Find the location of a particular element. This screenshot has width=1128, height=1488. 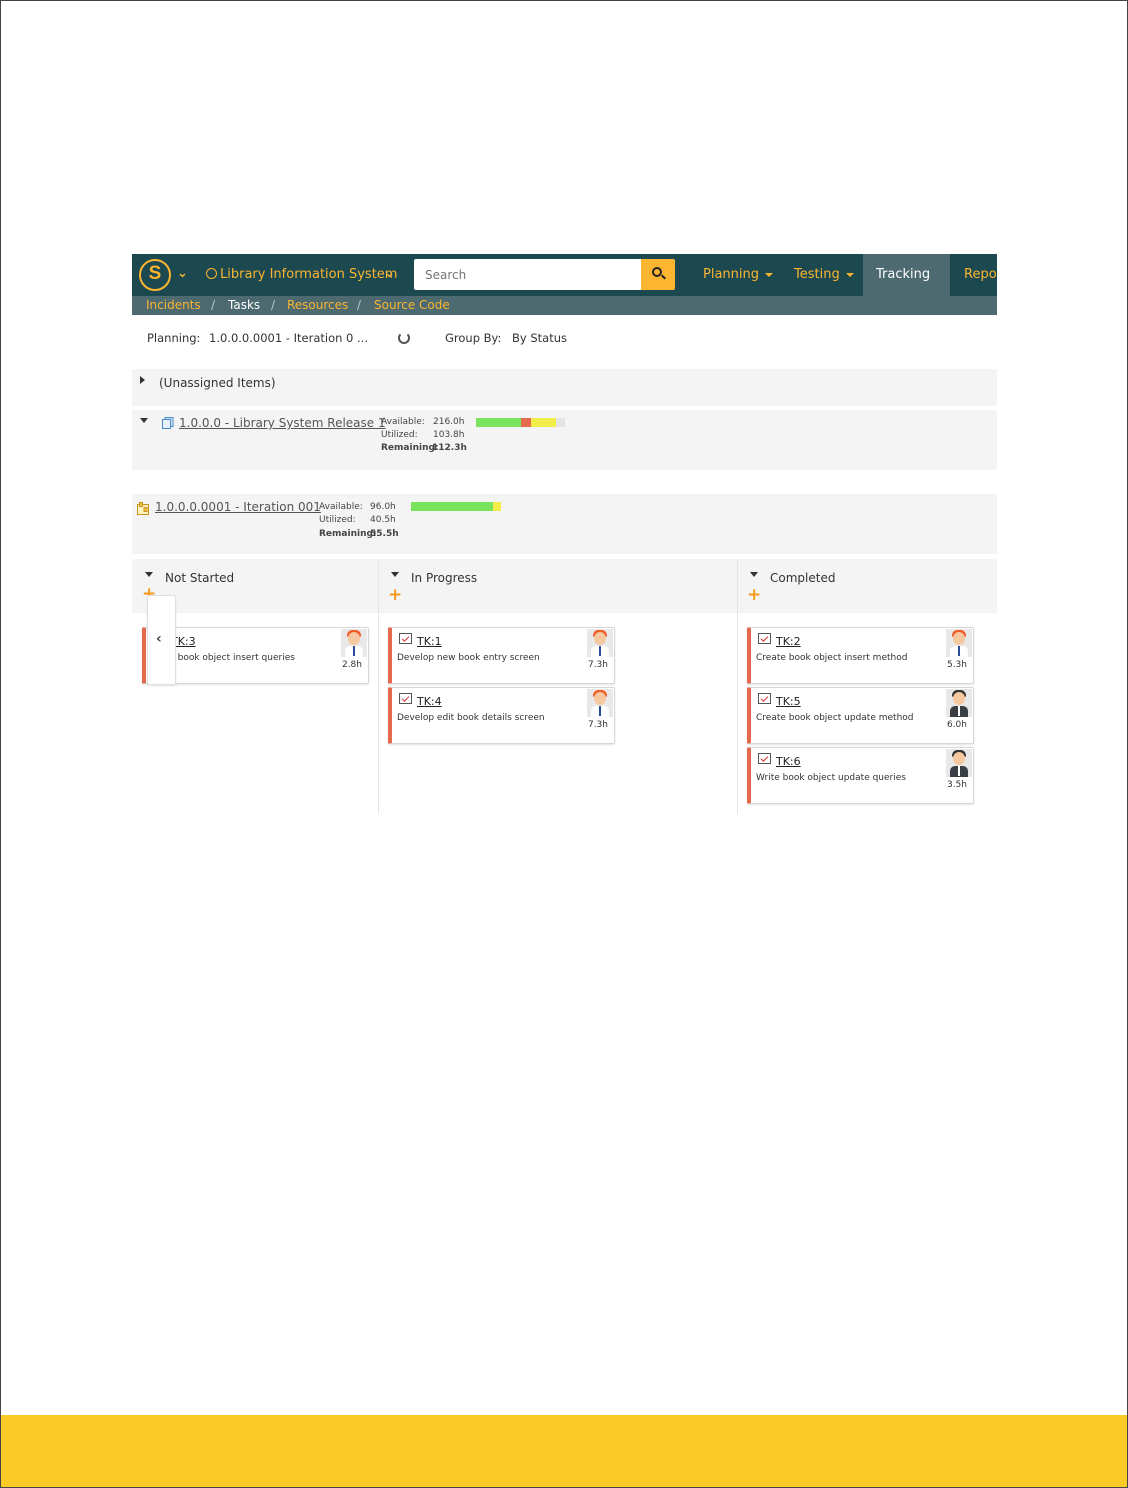

column-title: Completed is located at coordinates (803, 578).